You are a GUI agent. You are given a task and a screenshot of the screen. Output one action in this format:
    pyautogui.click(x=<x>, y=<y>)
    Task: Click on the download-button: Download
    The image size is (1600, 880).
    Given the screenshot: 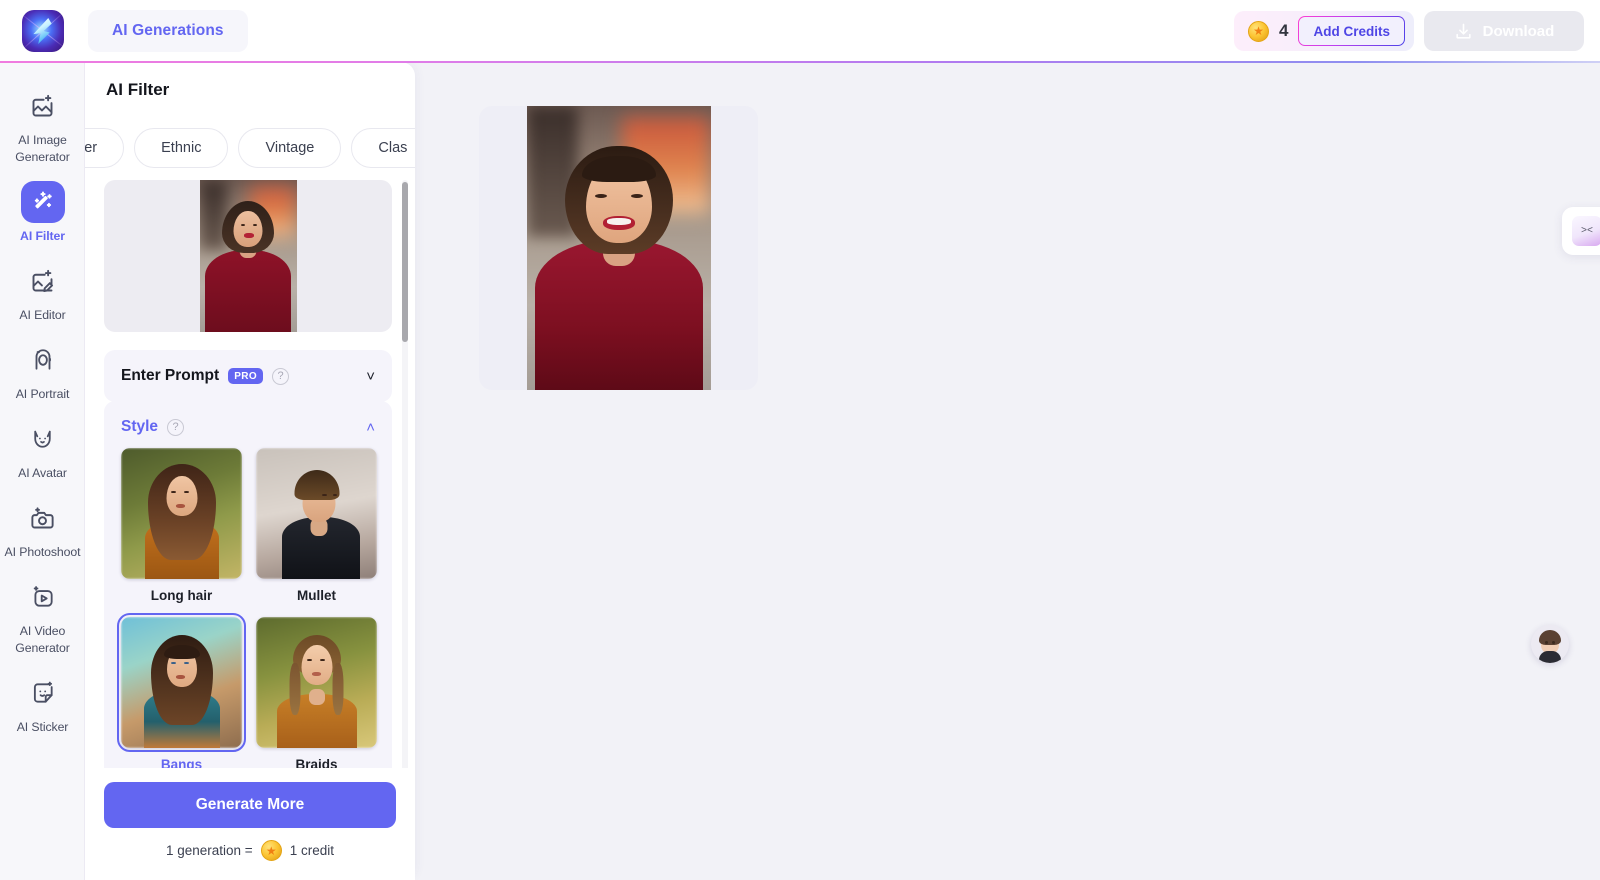 What is the action you would take?
    pyautogui.click(x=1504, y=31)
    